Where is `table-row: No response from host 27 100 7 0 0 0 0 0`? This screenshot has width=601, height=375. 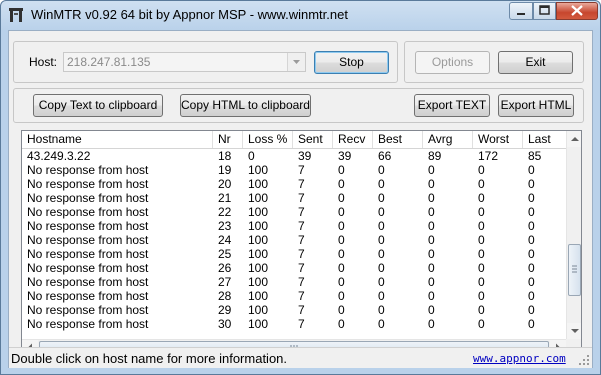 table-row: No response from host 27 100 7 0 0 0 0 0 is located at coordinates (294, 282).